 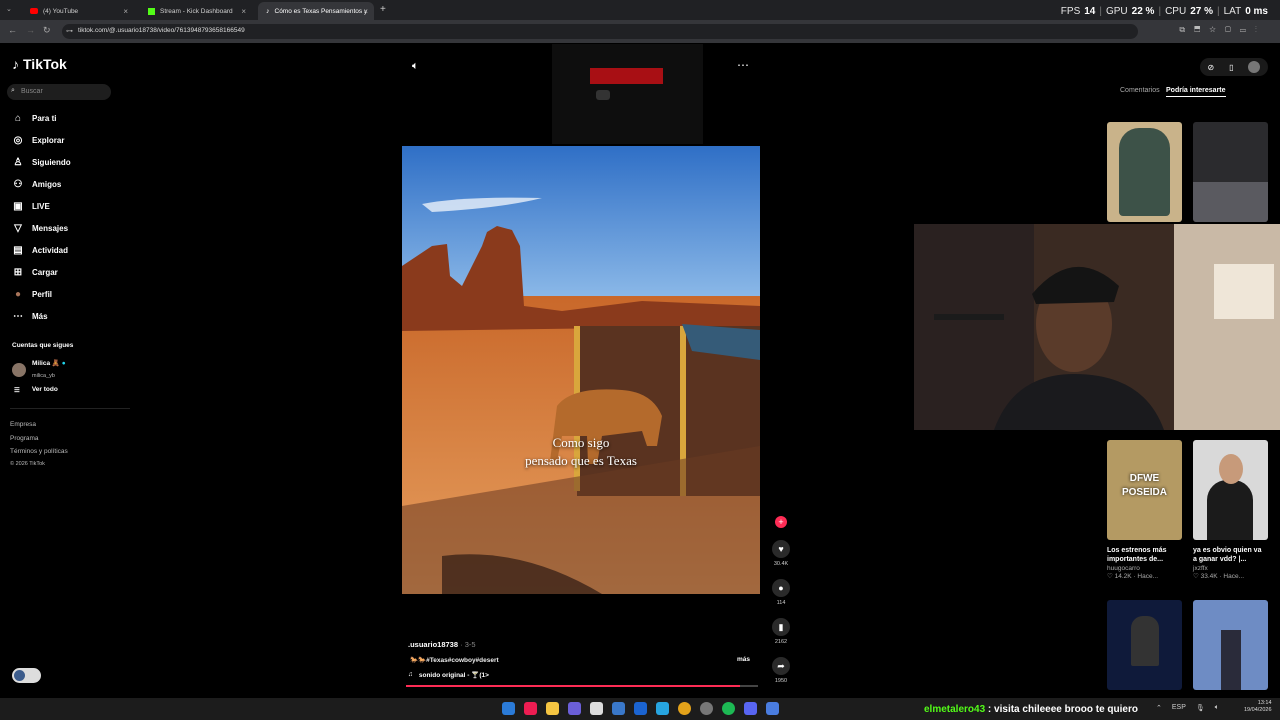 What do you see at coordinates (728, 708) in the screenshot?
I see `spotify-icon` at bounding box center [728, 708].